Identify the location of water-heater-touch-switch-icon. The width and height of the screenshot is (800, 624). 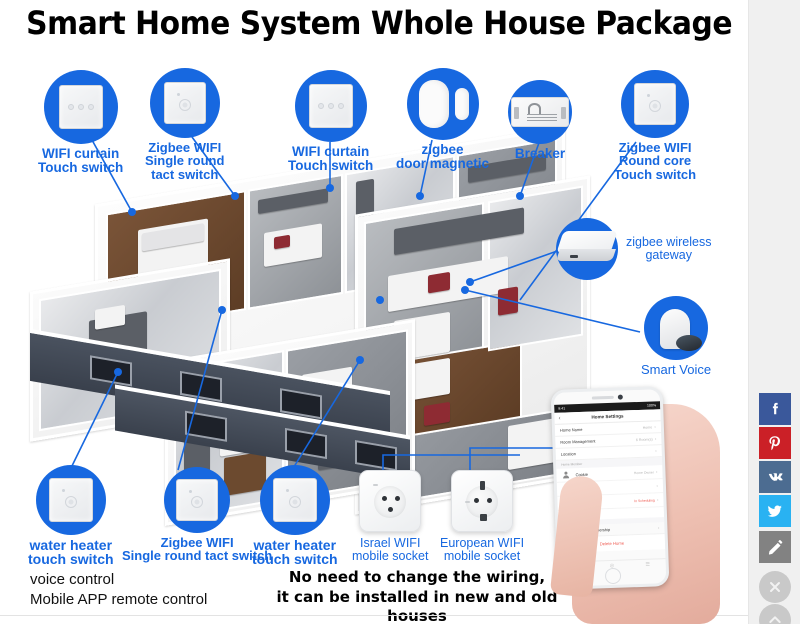
(294, 500).